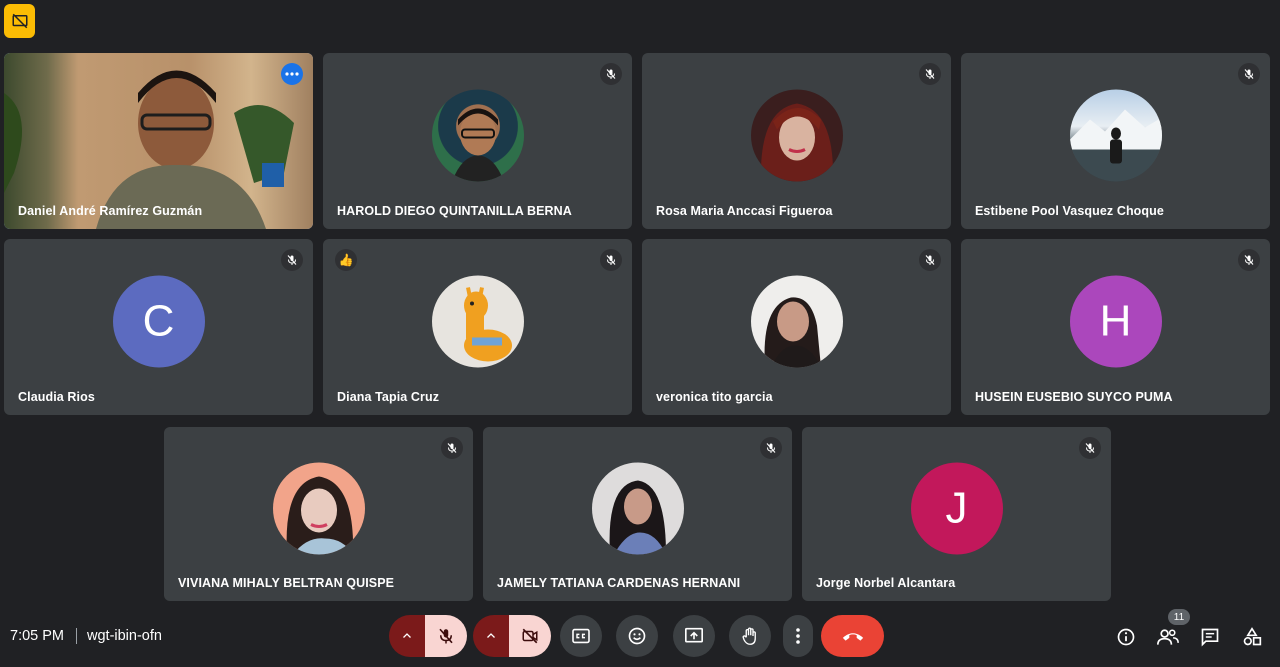 The width and height of the screenshot is (1280, 667). What do you see at coordinates (619, 583) in the screenshot?
I see `participant-name: JAMELY TATIANA CARDENAS HERNANI` at bounding box center [619, 583].